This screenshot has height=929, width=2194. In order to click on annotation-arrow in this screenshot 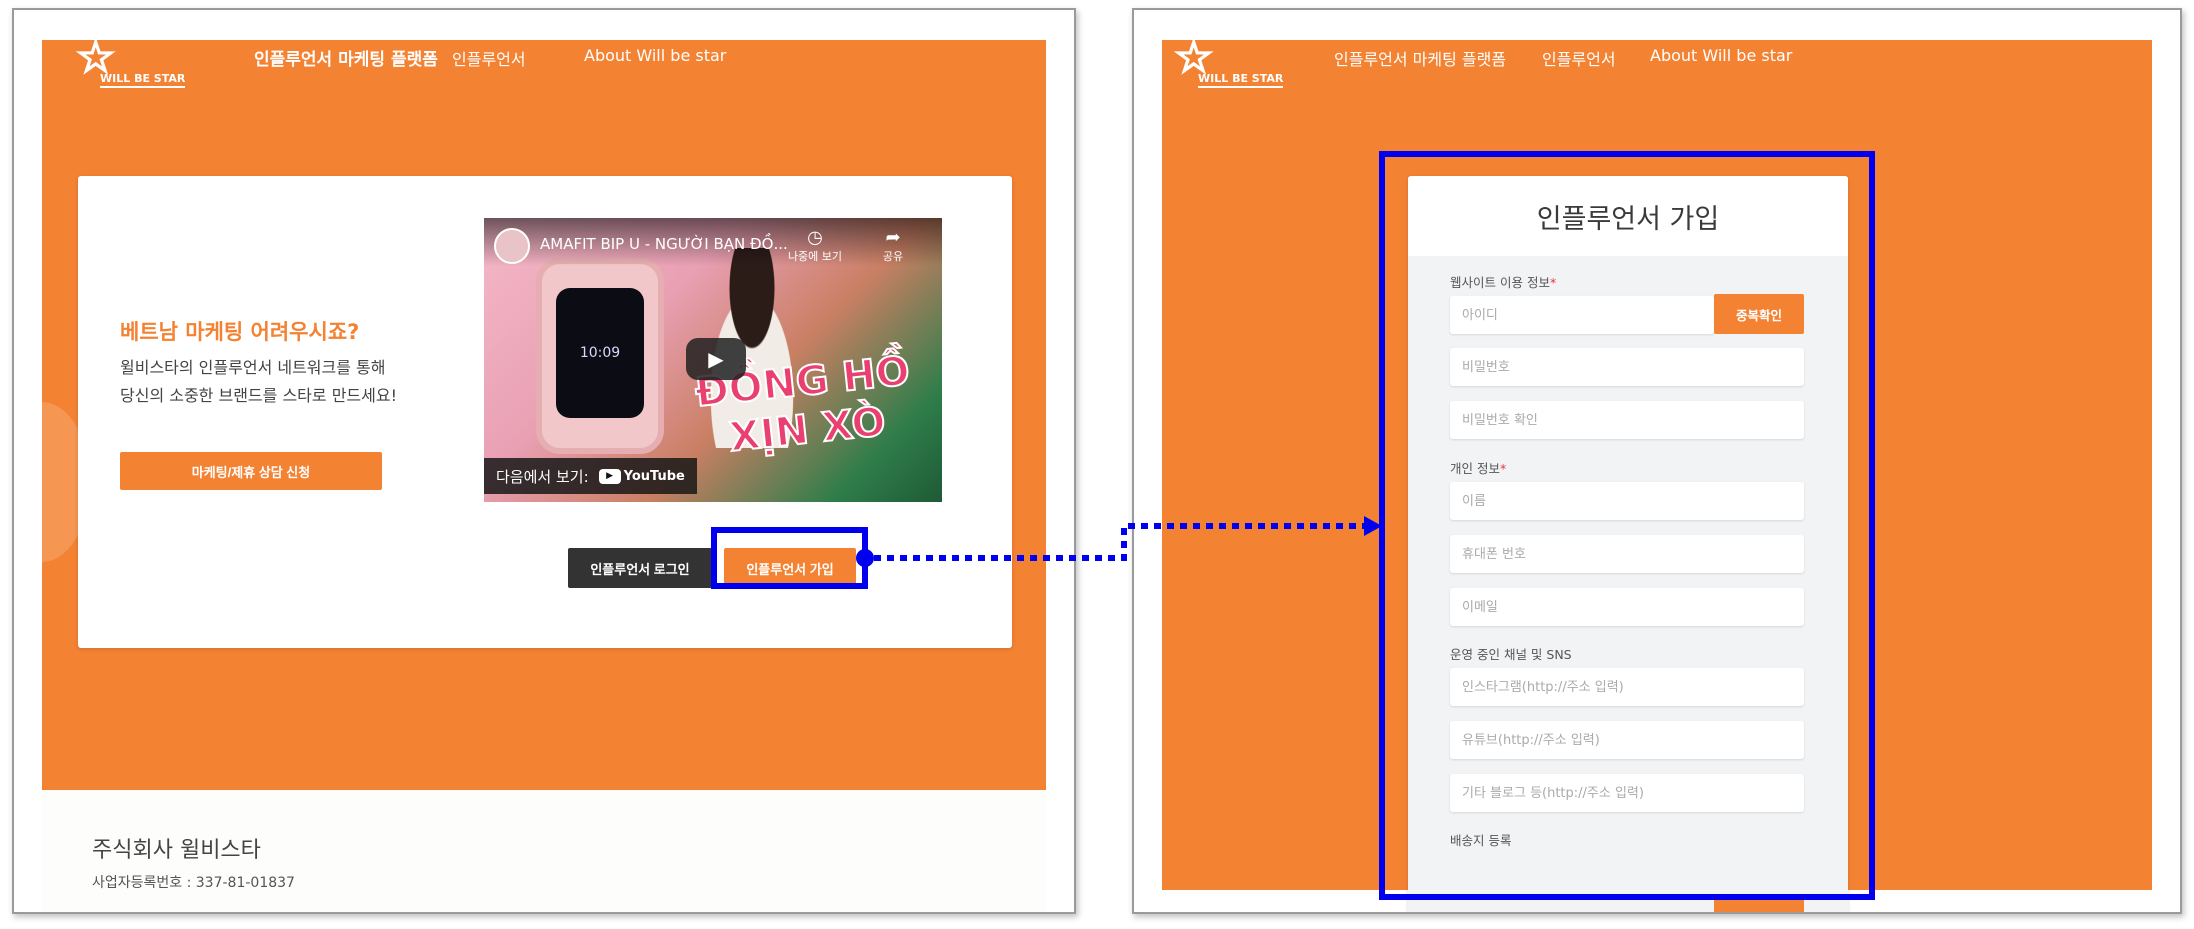, I will do `click(1119, 541)`.